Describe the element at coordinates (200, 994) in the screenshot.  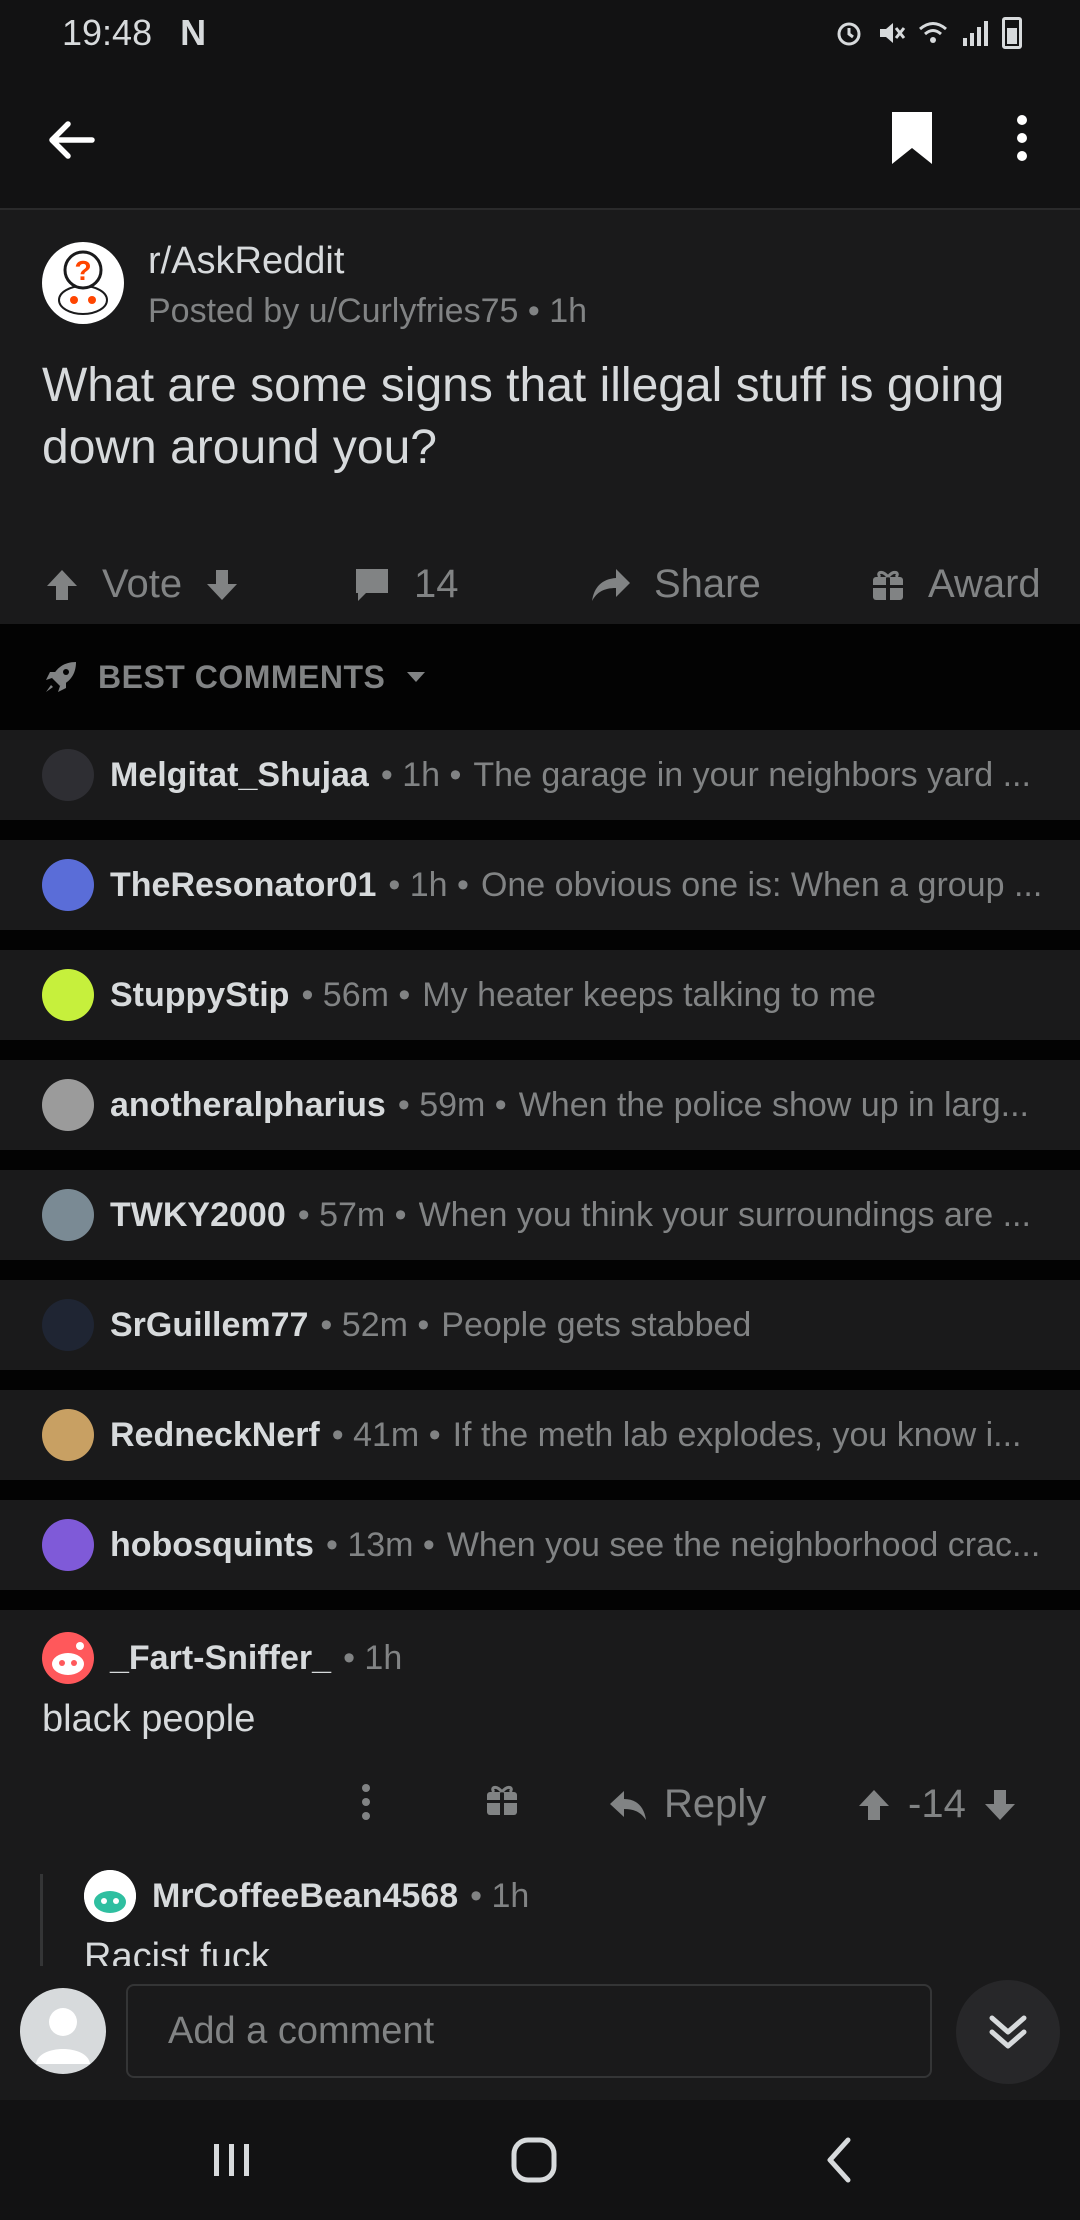
I see `comment-username: StuppyStip` at that location.